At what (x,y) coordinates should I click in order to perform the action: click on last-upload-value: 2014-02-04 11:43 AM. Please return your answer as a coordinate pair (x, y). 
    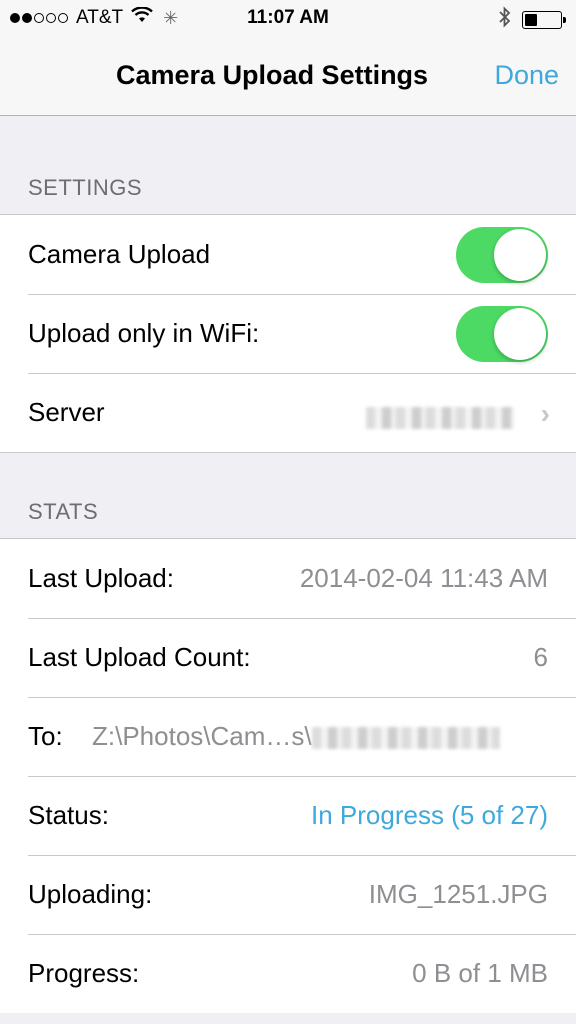
    Looking at the image, I should click on (423, 578).